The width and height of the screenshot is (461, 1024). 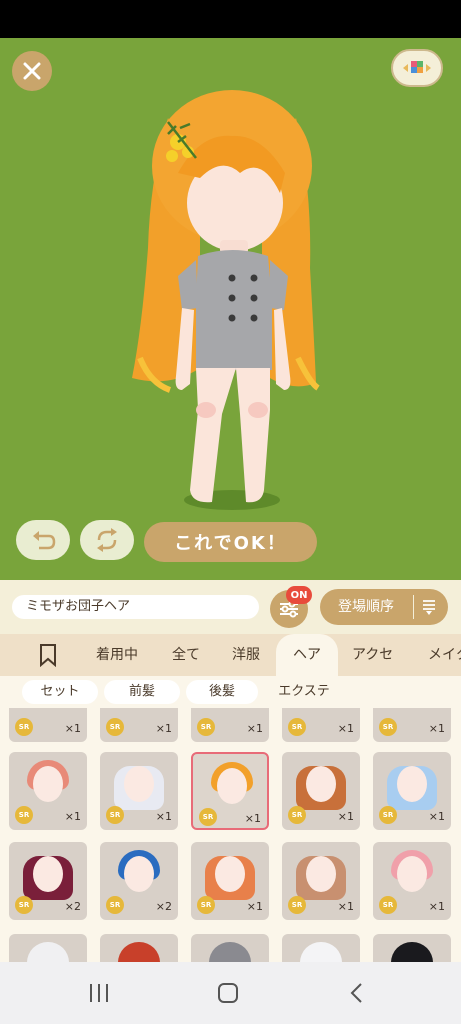 What do you see at coordinates (429, 607) in the screenshot?
I see `sort-icon` at bounding box center [429, 607].